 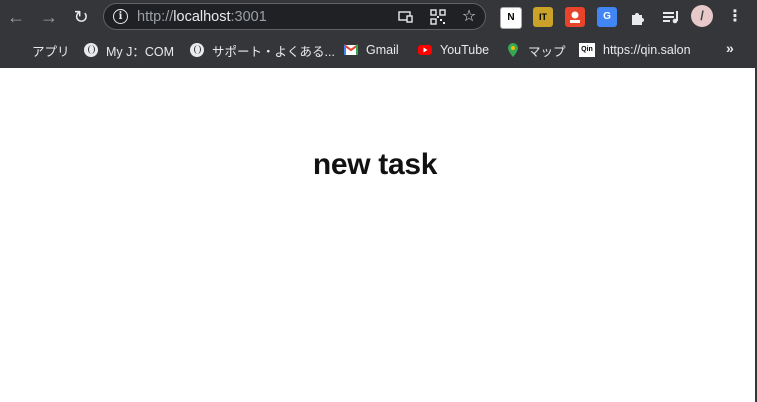 I want to click on bookmark-star-icon: ☆, so click(x=469, y=17).